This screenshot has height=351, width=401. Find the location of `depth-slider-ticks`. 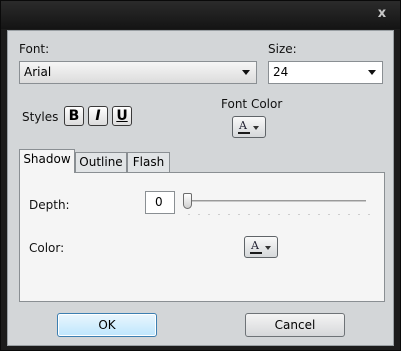

depth-slider-ticks is located at coordinates (277, 214).